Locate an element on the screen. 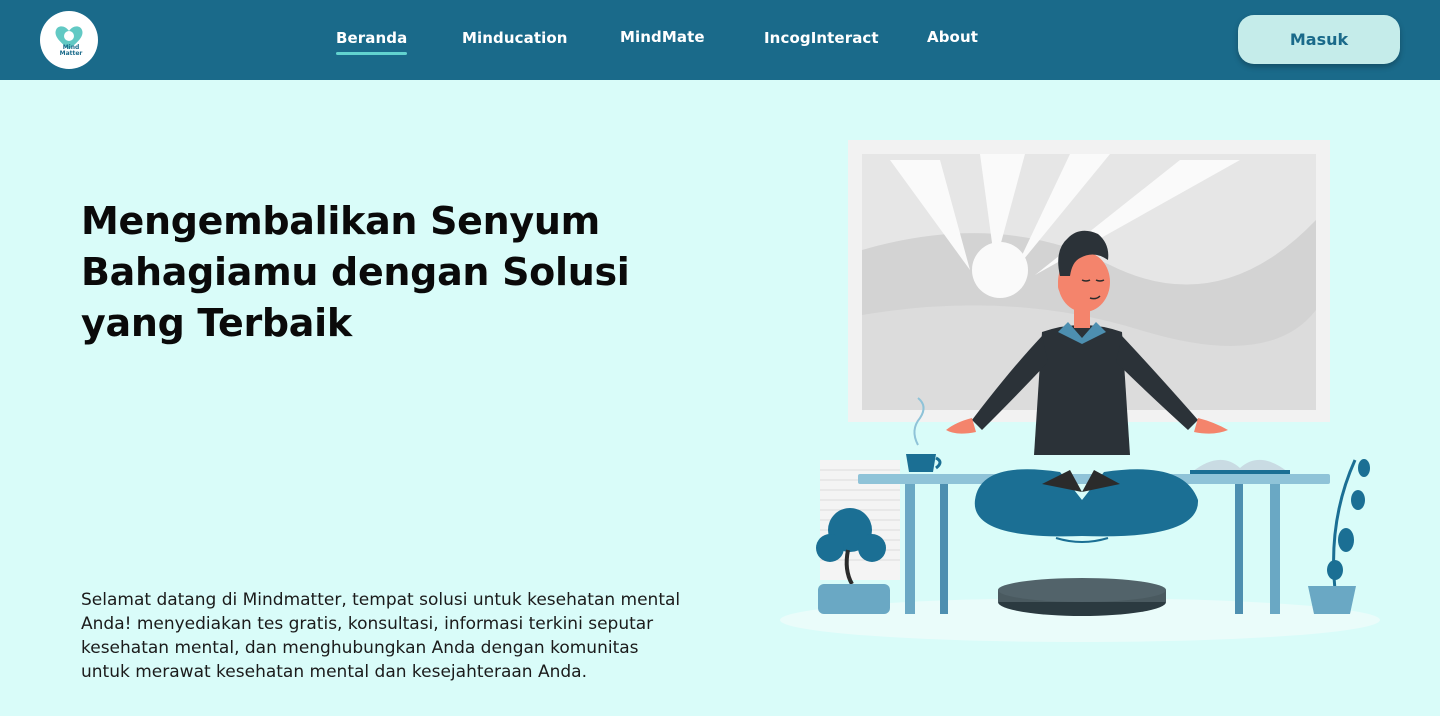 This screenshot has width=1440, height=716. hero-title-line: yang Terbaik is located at coordinates (216, 323).